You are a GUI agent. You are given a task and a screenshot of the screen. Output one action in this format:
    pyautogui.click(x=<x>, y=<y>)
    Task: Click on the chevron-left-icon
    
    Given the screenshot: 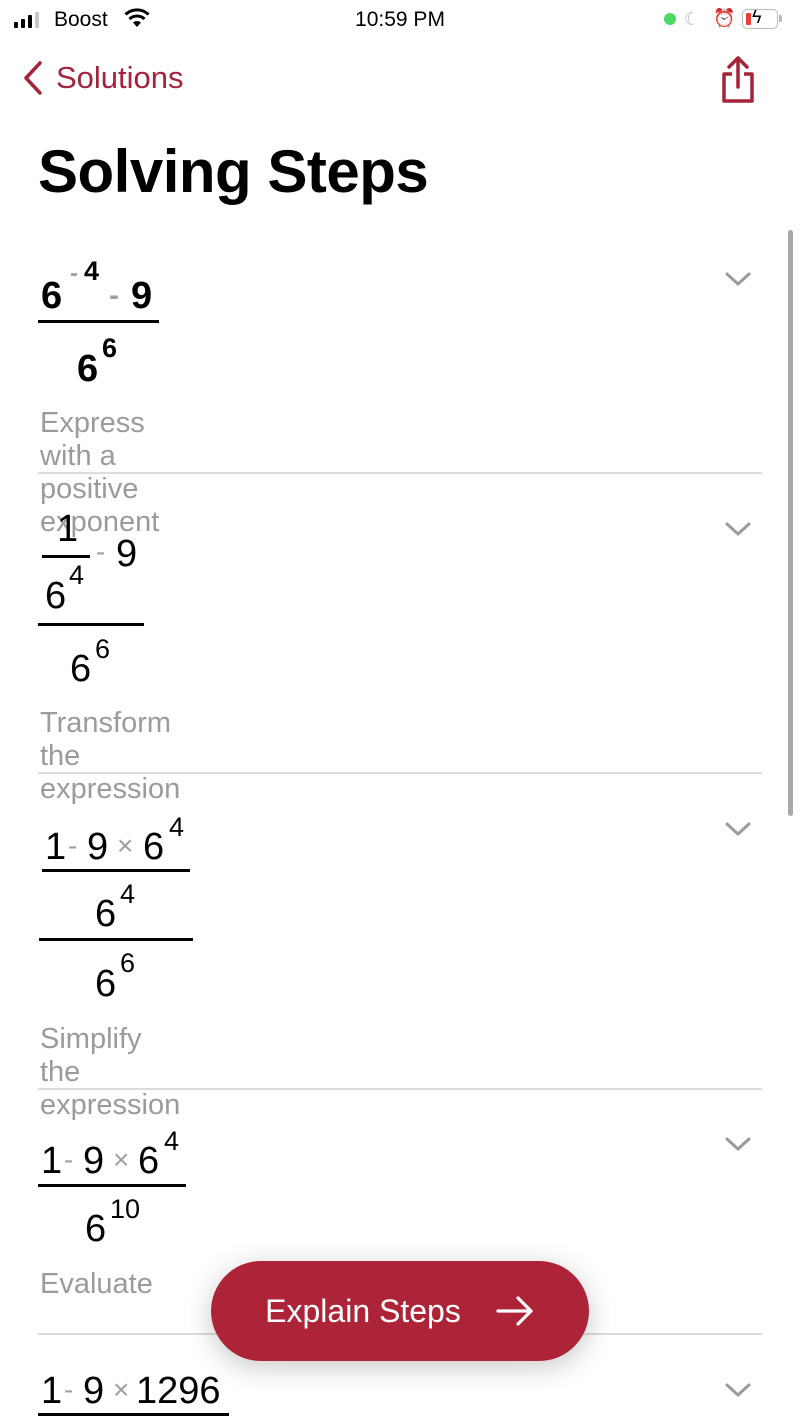 What is the action you would take?
    pyautogui.click(x=33, y=78)
    